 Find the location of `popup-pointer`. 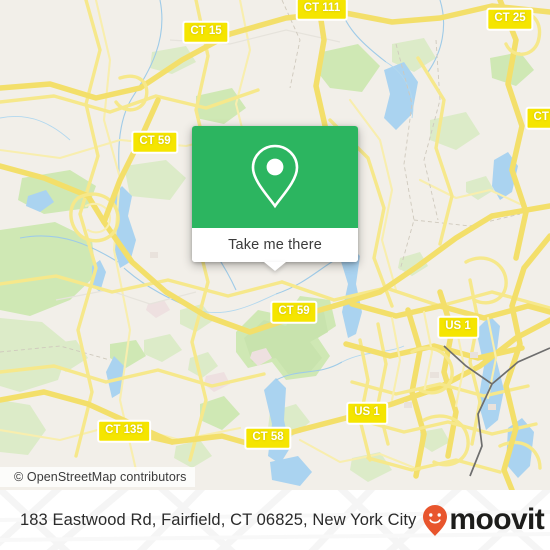

popup-pointer is located at coordinates (275, 266).